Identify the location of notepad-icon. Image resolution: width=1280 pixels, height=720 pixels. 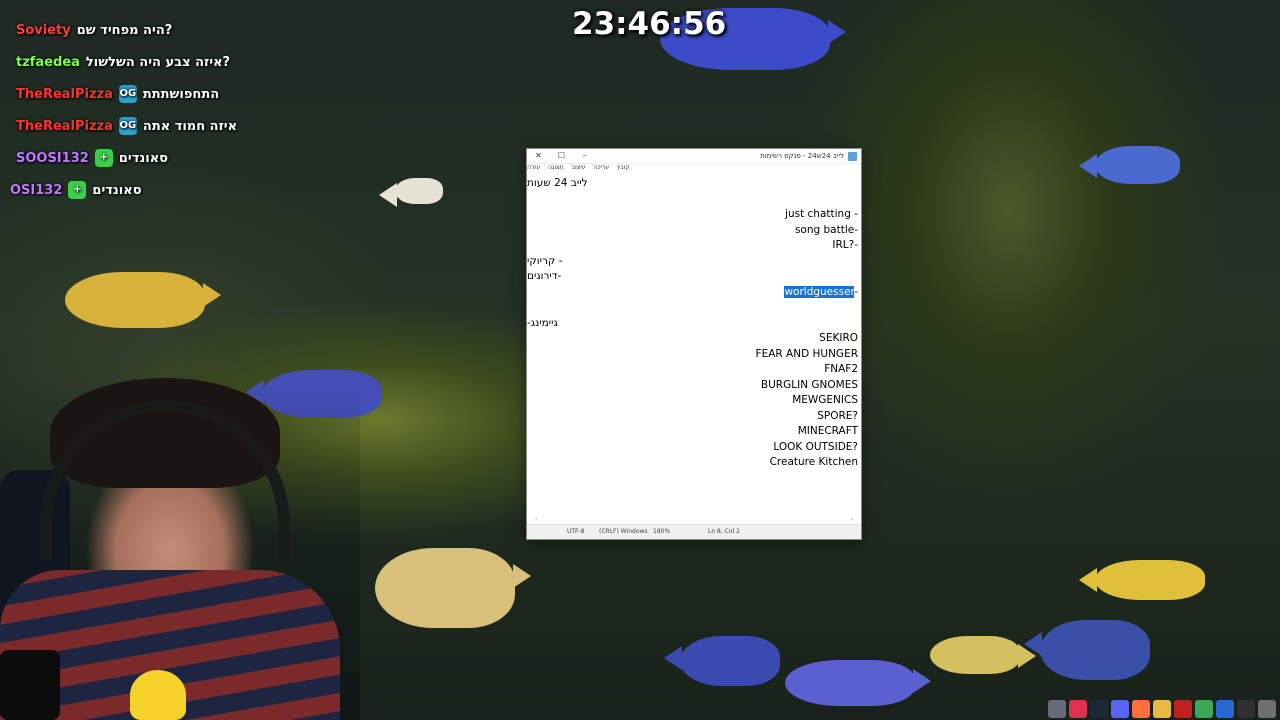
(852, 156).